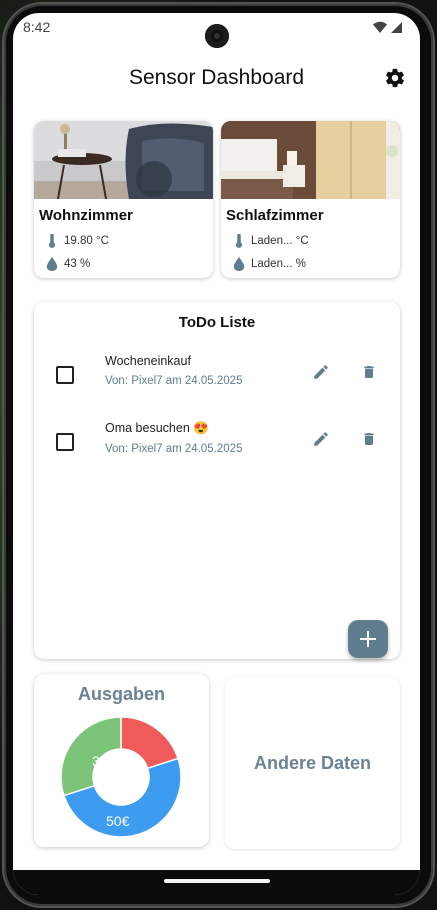  What do you see at coordinates (104, 761) in the screenshot?
I see `slice-label-30: 30€` at bounding box center [104, 761].